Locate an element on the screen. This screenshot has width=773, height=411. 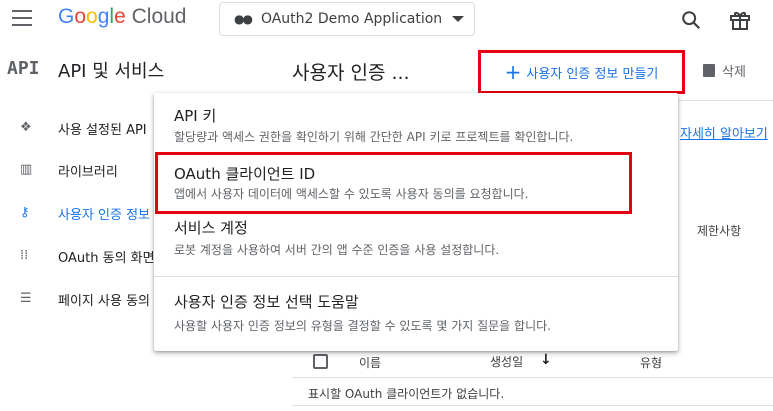
plus-icon: + is located at coordinates (513, 72).